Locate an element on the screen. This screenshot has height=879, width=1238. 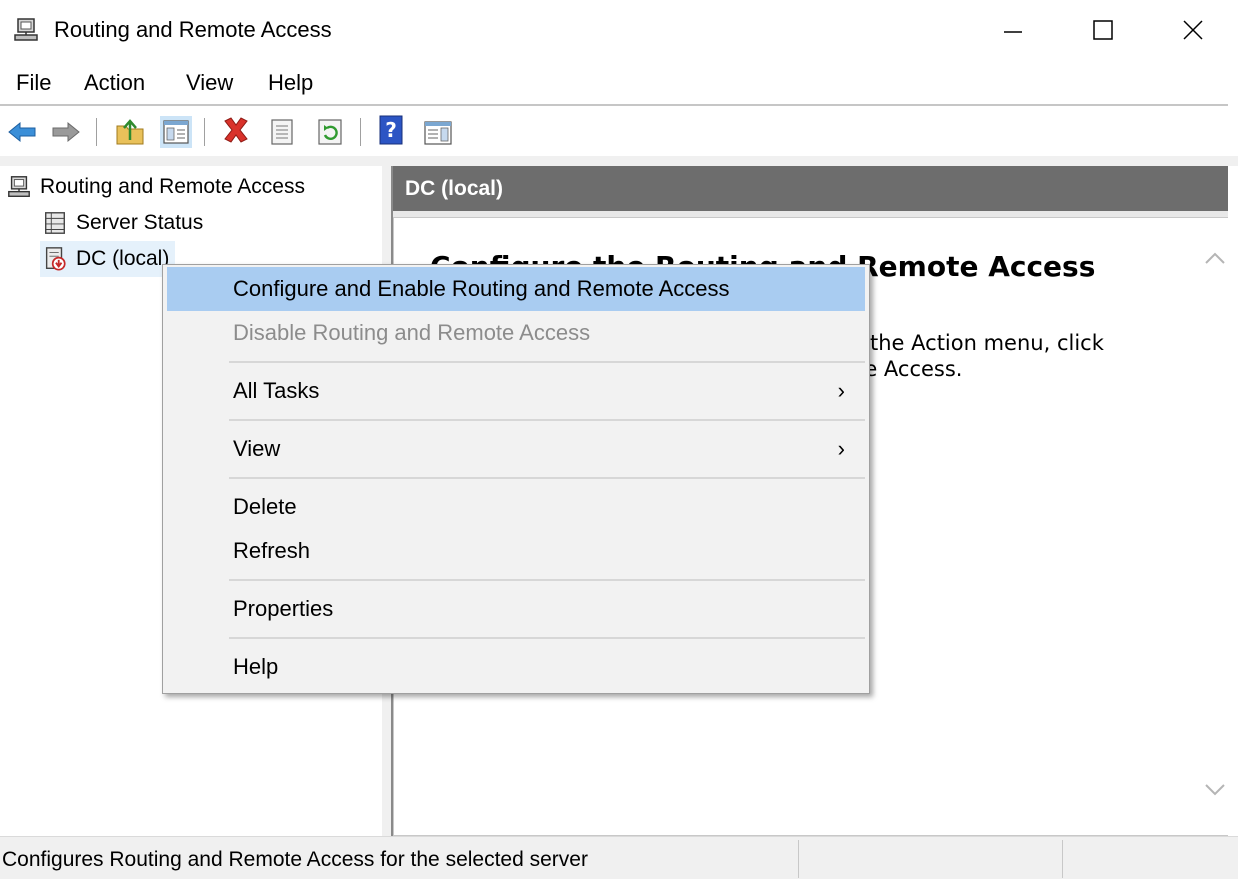
menu-item-label: Refresh is located at coordinates (272, 550).